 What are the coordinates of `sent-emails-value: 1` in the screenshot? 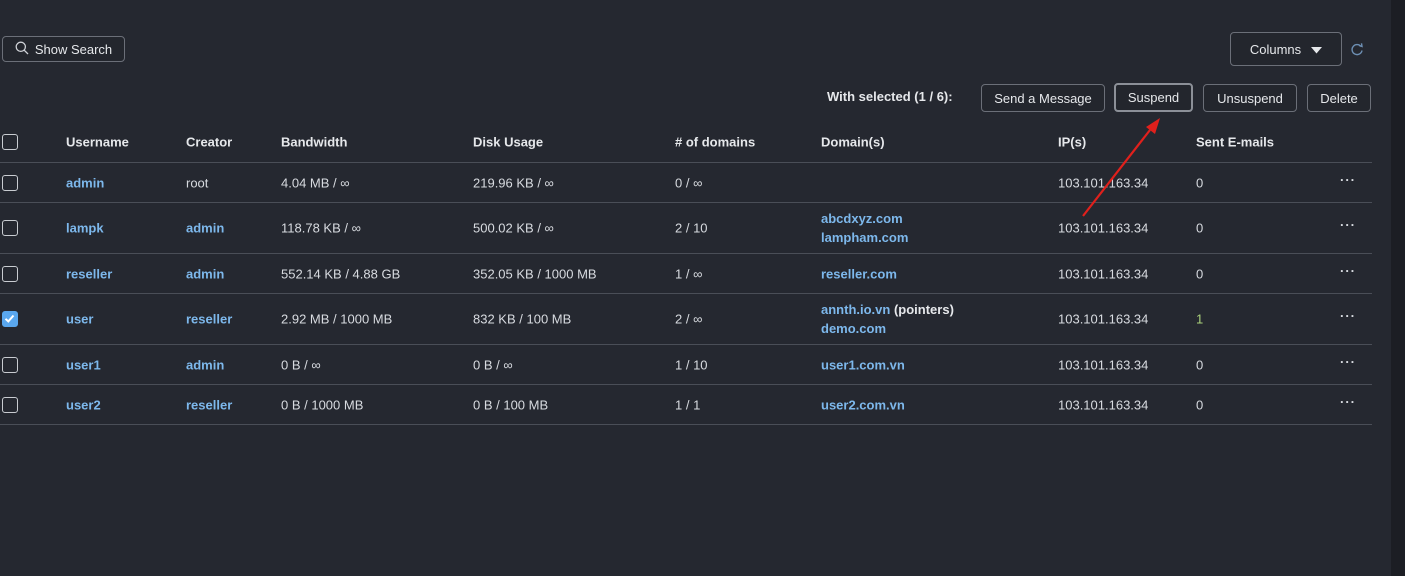 It's located at (1200, 319).